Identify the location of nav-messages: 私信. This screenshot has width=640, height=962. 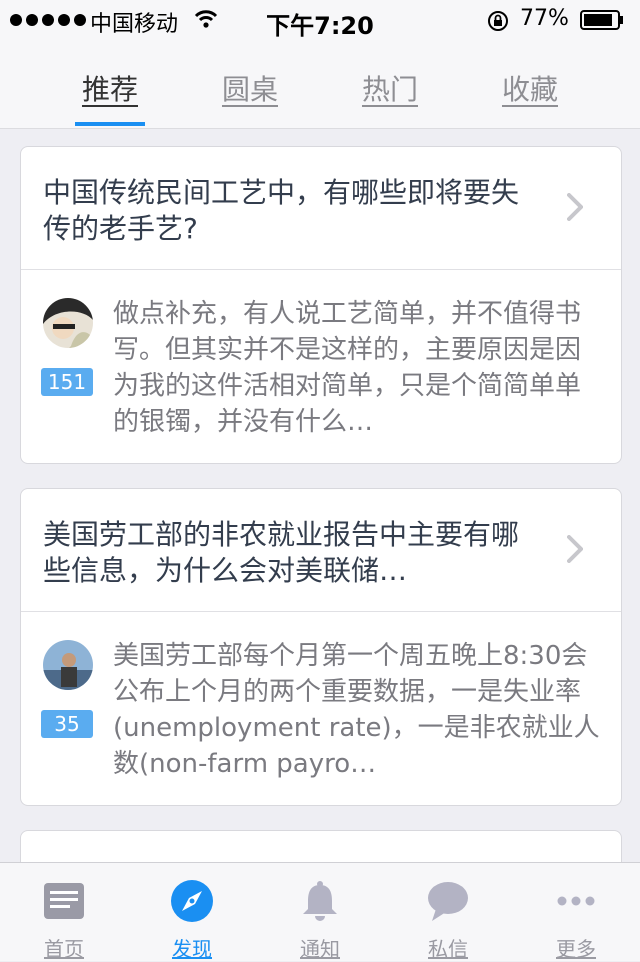
(448, 912).